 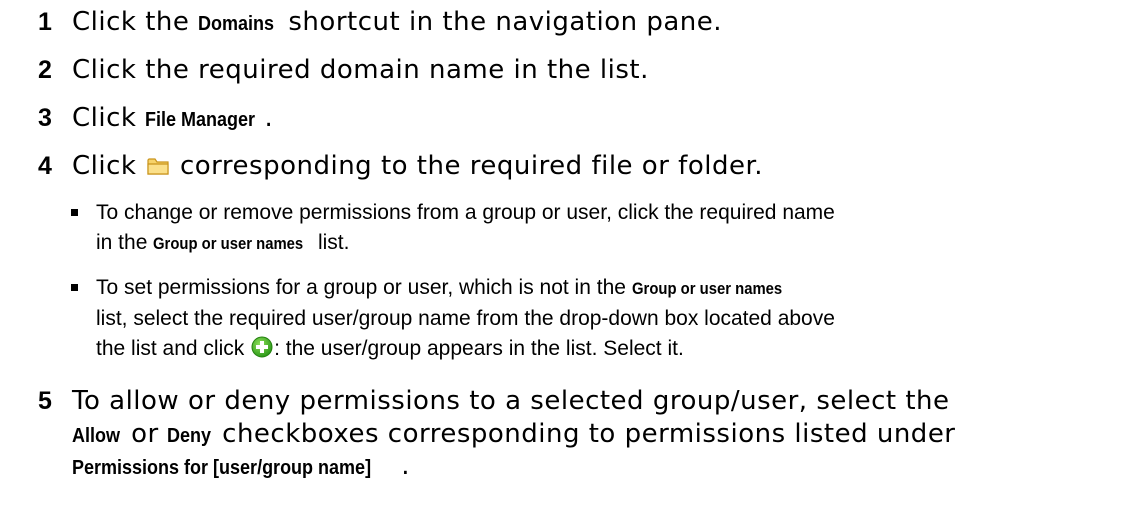 I want to click on step-5-line-3: Permissions for [user/group name]., so click(x=241, y=466).